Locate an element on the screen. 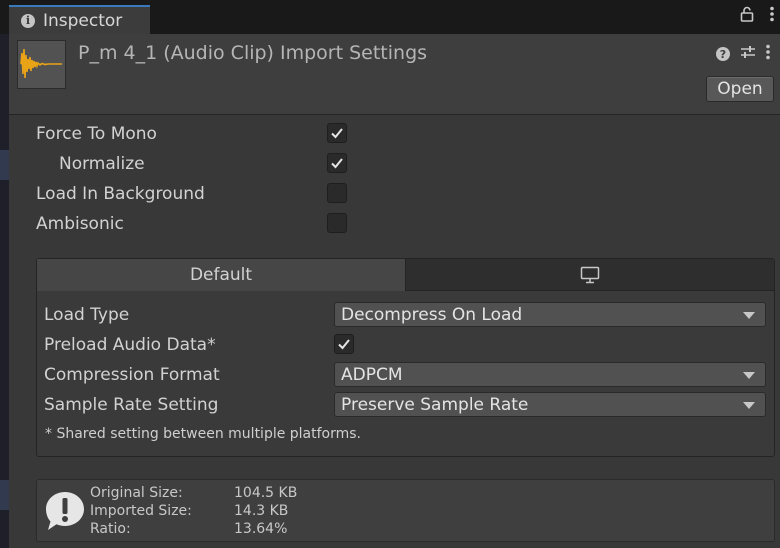 The width and height of the screenshot is (780, 548). preload-checkbox is located at coordinates (344, 344).